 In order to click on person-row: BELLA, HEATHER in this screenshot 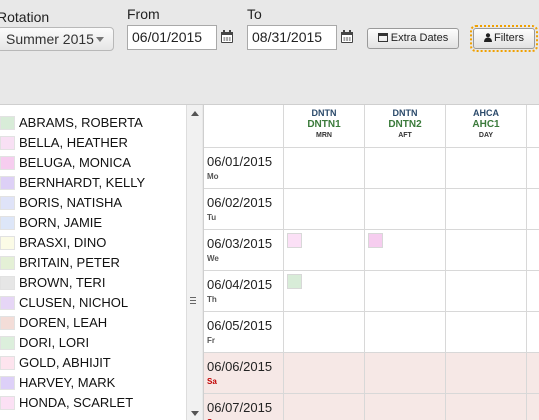, I will do `click(93, 144)`.